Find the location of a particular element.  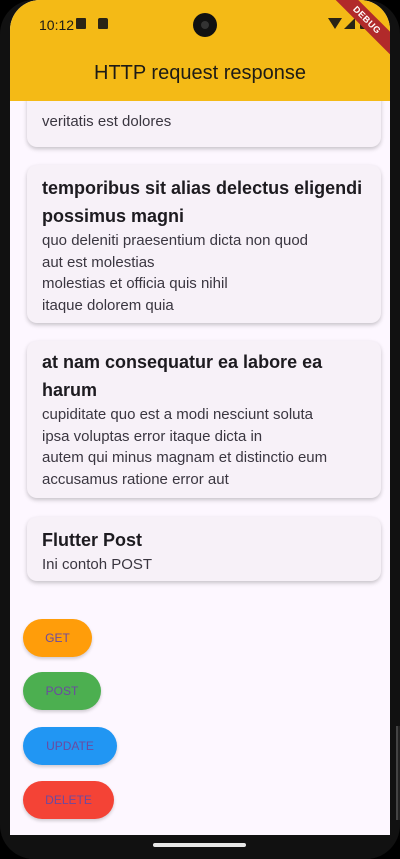

status-time: 10:12 is located at coordinates (57, 25).